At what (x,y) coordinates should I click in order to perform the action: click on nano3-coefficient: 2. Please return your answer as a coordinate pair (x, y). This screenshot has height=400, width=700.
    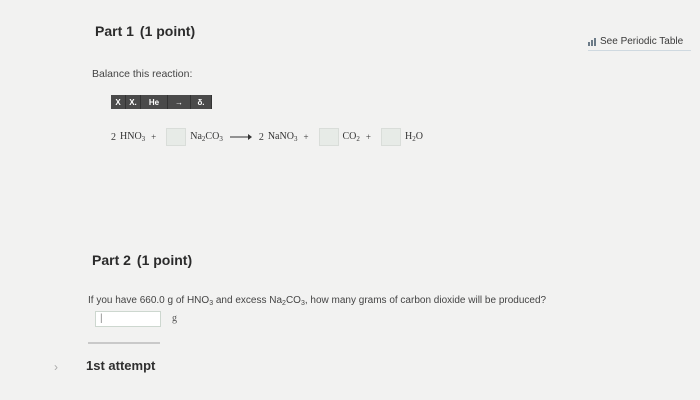
    Looking at the image, I should click on (261, 137).